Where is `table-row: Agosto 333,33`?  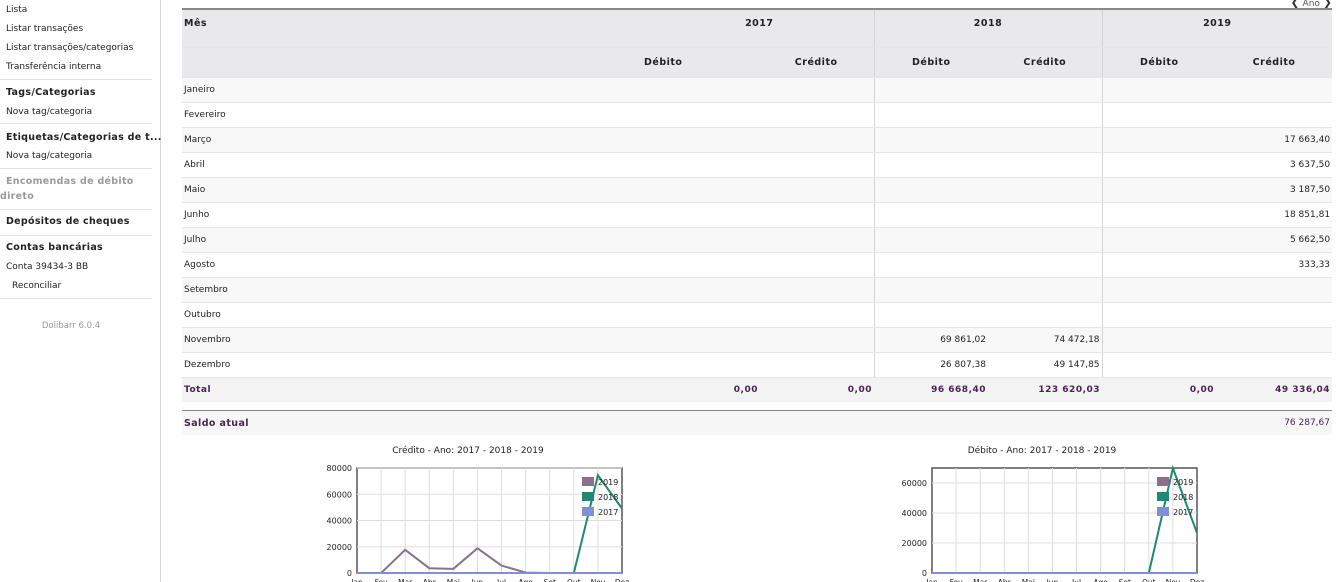
table-row: Agosto 333,33 is located at coordinates (757, 265).